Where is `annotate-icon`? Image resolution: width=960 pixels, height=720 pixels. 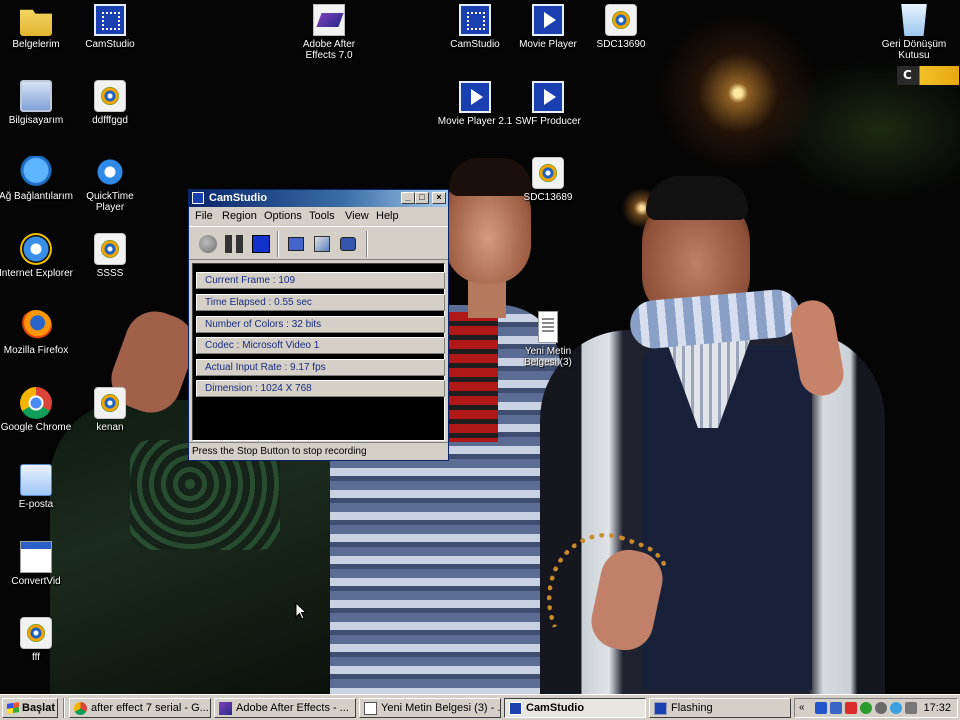
annotate-icon is located at coordinates (322, 244).